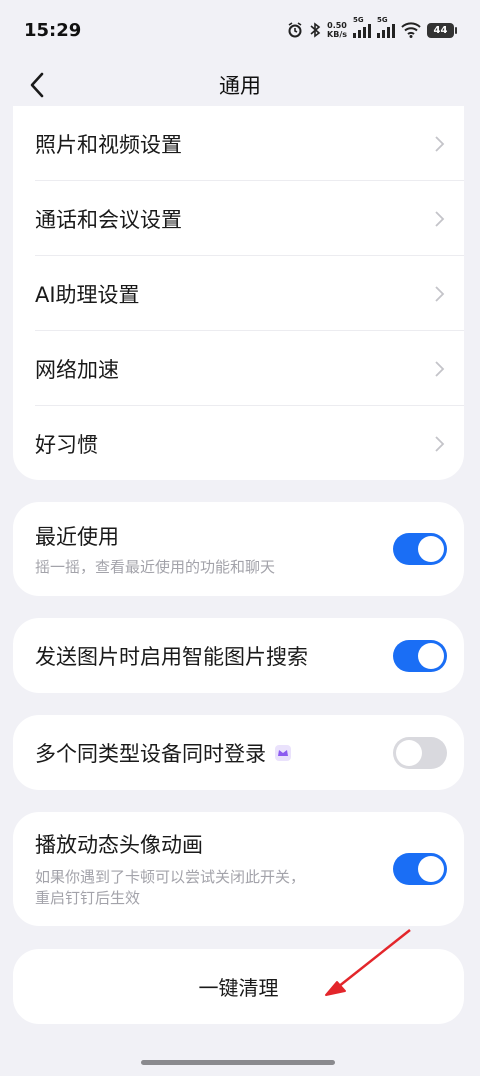 Image resolution: width=480 pixels, height=1076 pixels. I want to click on status-time: 15:29, so click(53, 30).